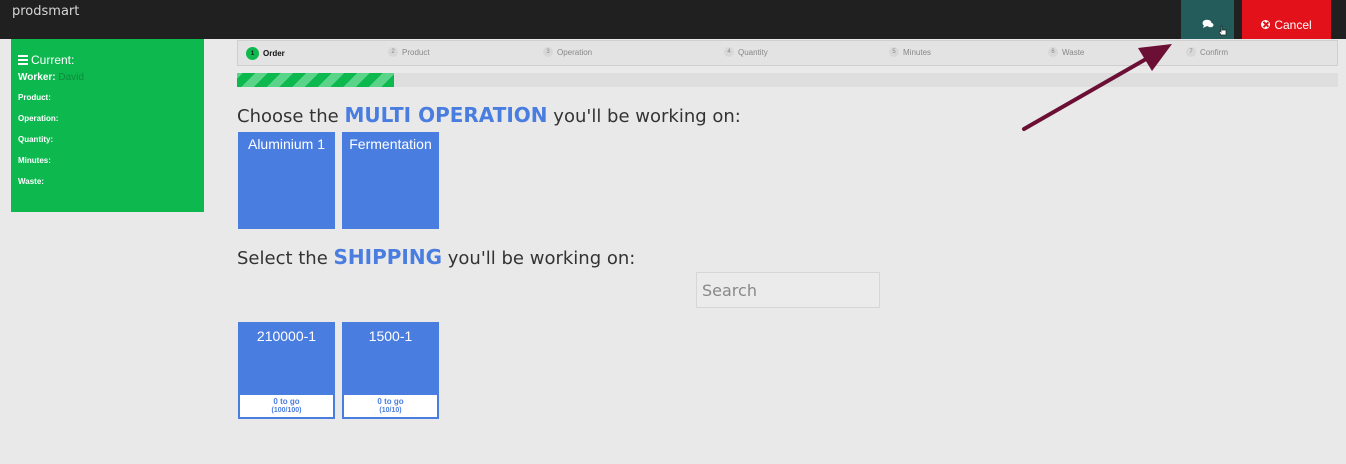 The width and height of the screenshot is (1346, 464). I want to click on step-quantity: 4 Quantity, so click(746, 52).